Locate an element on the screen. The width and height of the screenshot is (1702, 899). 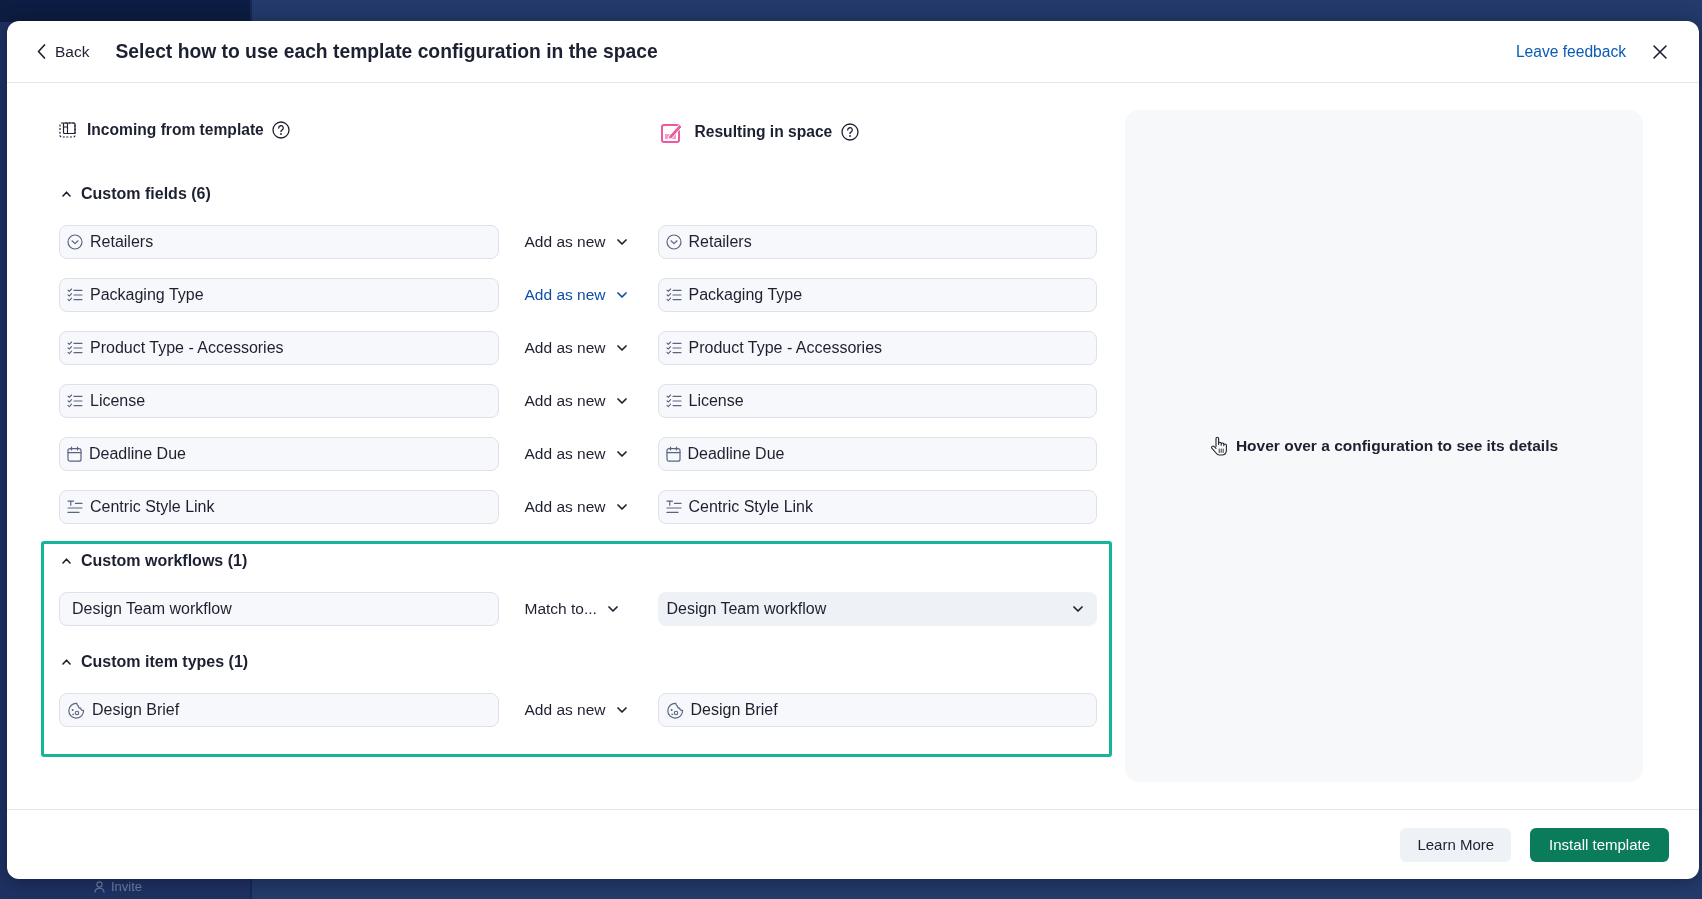
person-icon is located at coordinates (99, 887).